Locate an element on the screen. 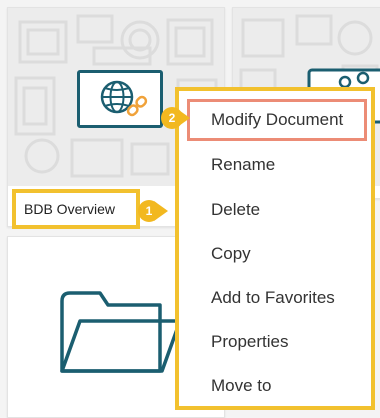  step-1-badge: 1 is located at coordinates (149, 211).